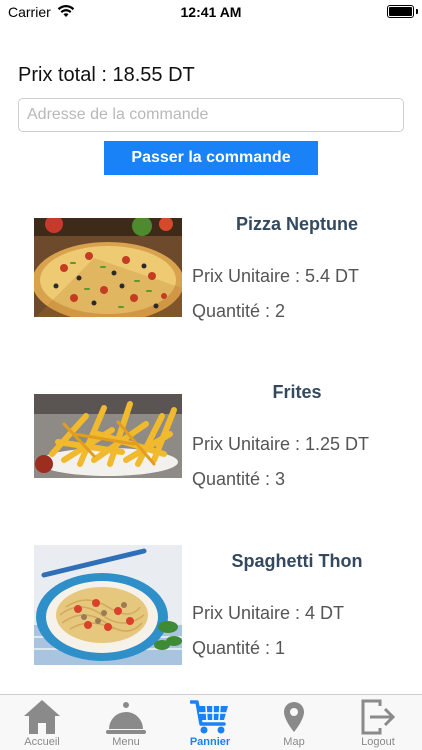 The image size is (422, 750). Describe the element at coordinates (239, 648) in the screenshot. I see `item-quantity: Quantité : 1` at that location.